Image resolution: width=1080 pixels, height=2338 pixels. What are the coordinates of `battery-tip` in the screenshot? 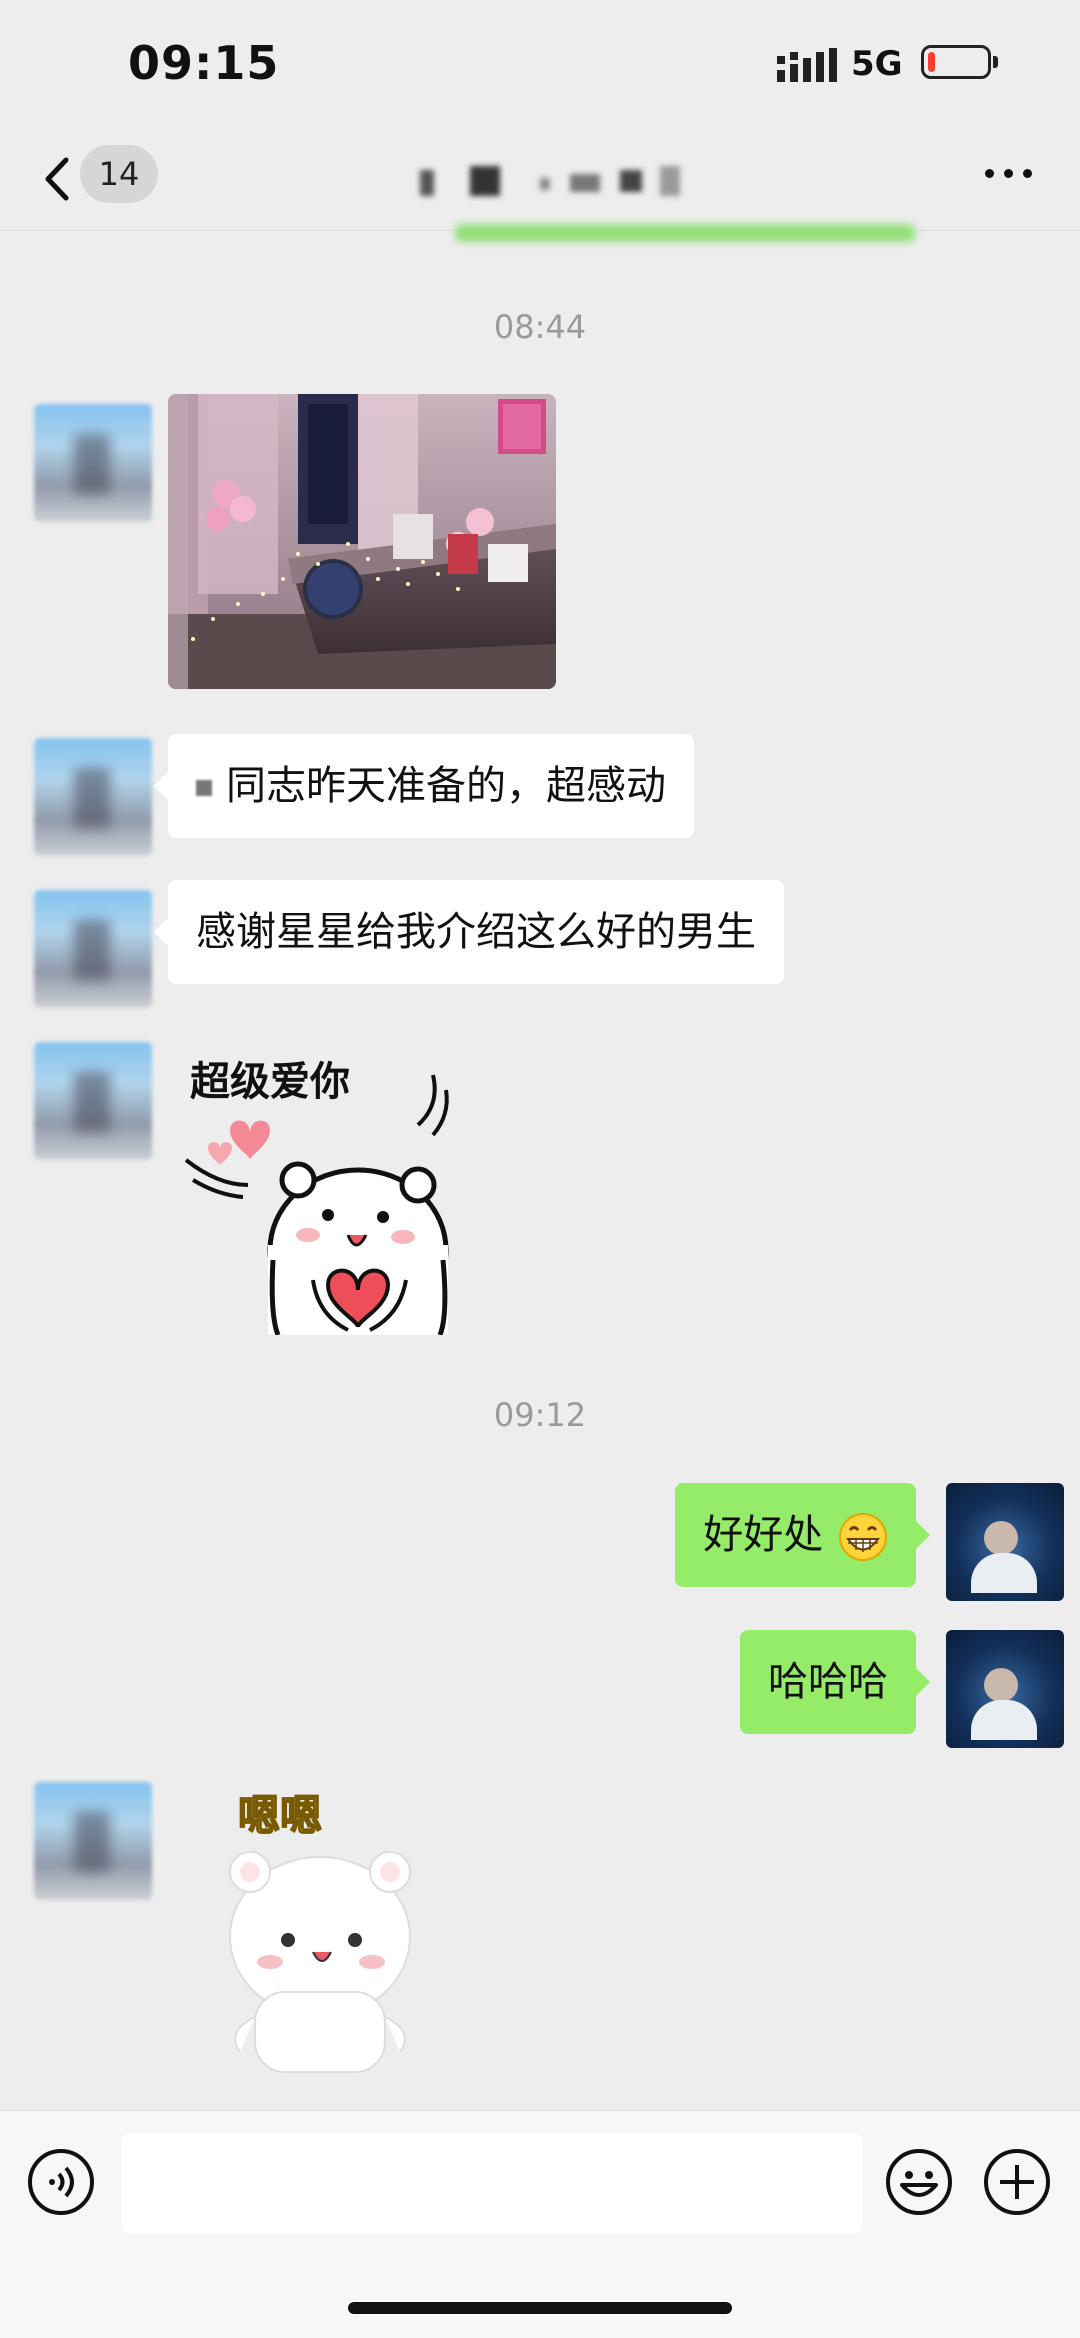 It's located at (995, 62).